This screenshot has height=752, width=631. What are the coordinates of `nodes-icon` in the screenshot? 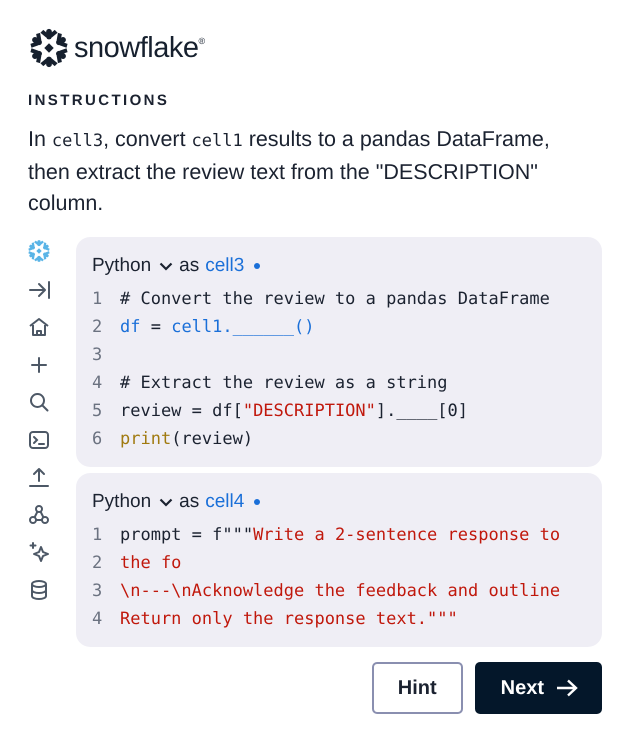 It's located at (39, 515).